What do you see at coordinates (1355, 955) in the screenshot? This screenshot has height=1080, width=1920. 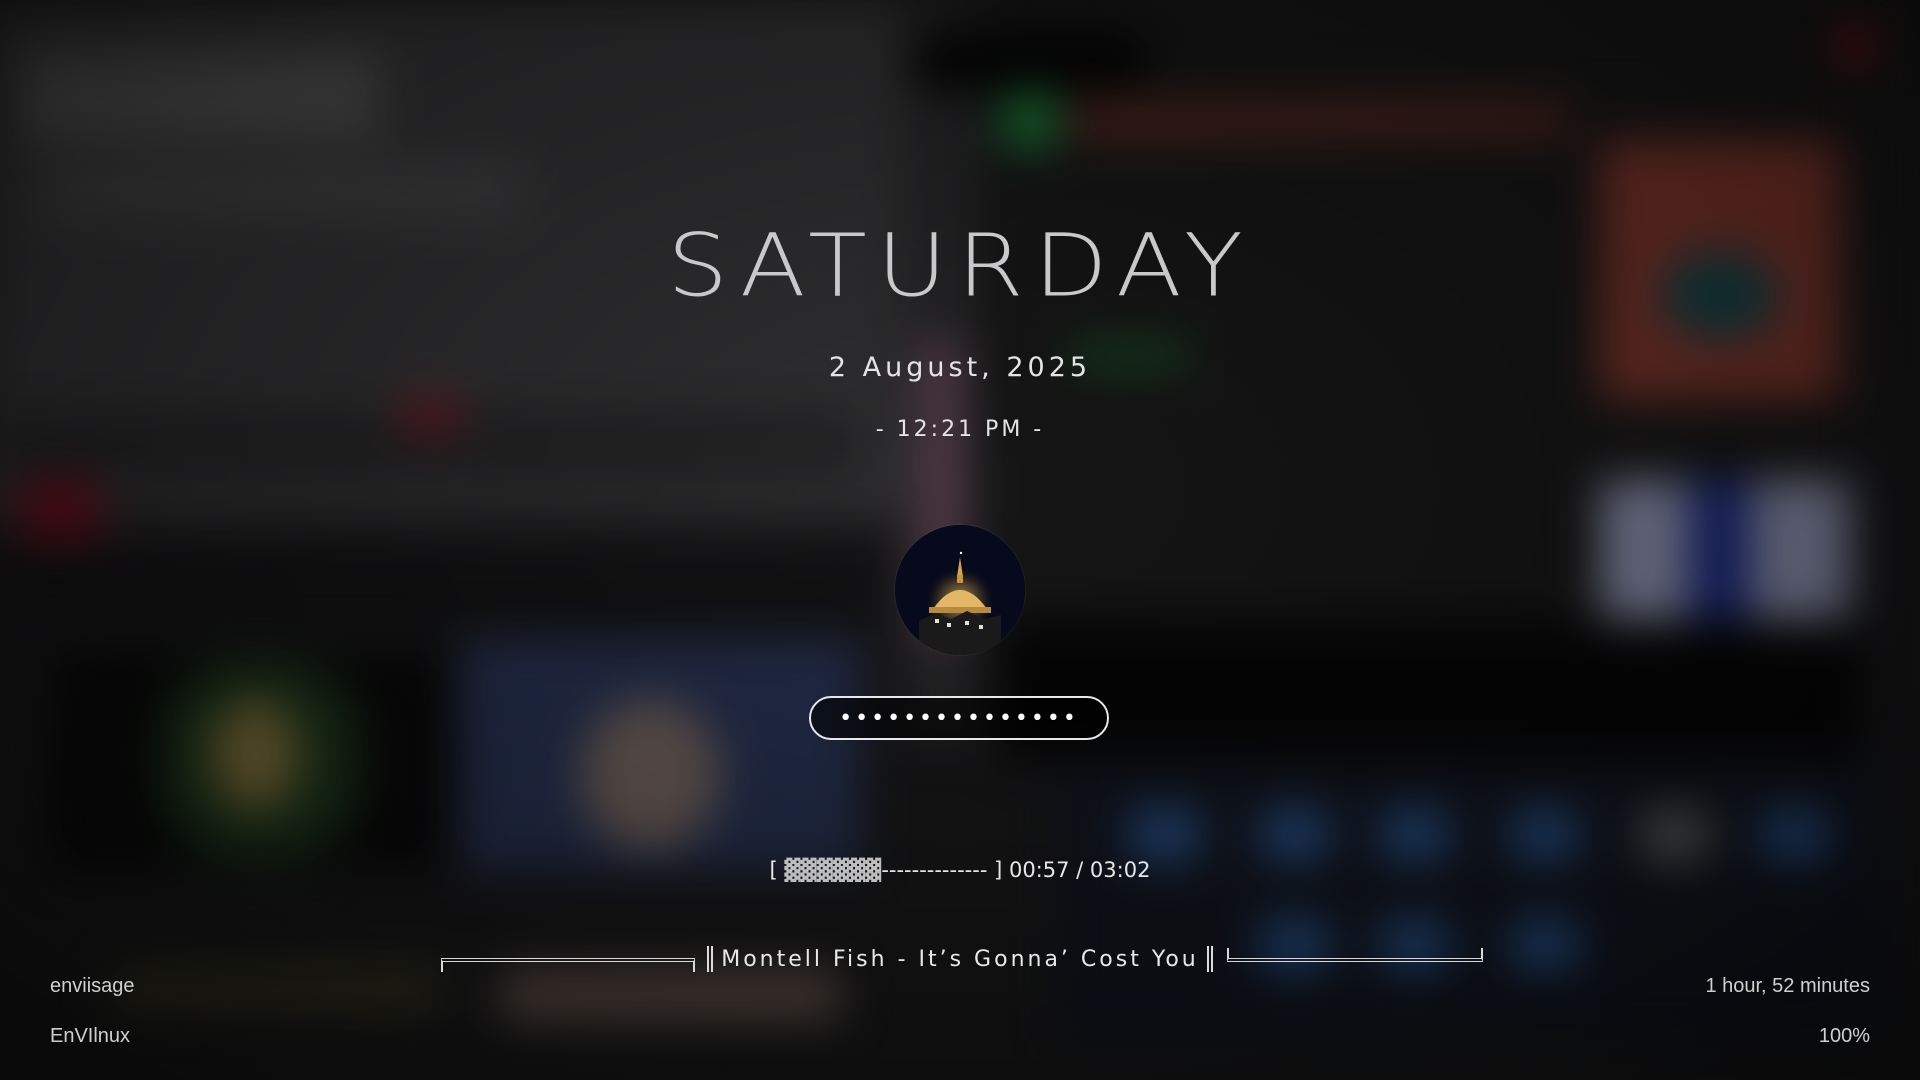 I see `right-decorative-line` at bounding box center [1355, 955].